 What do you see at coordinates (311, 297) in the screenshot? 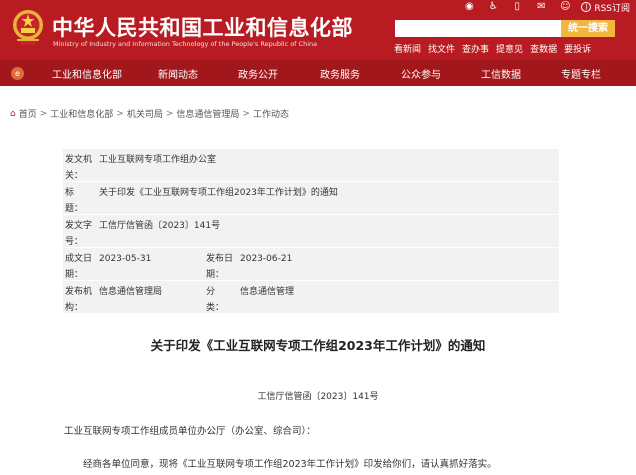
I see `meta-row-publisher: 发布机构： 信息通信管理局 分 类： 信息通信管理` at bounding box center [311, 297].